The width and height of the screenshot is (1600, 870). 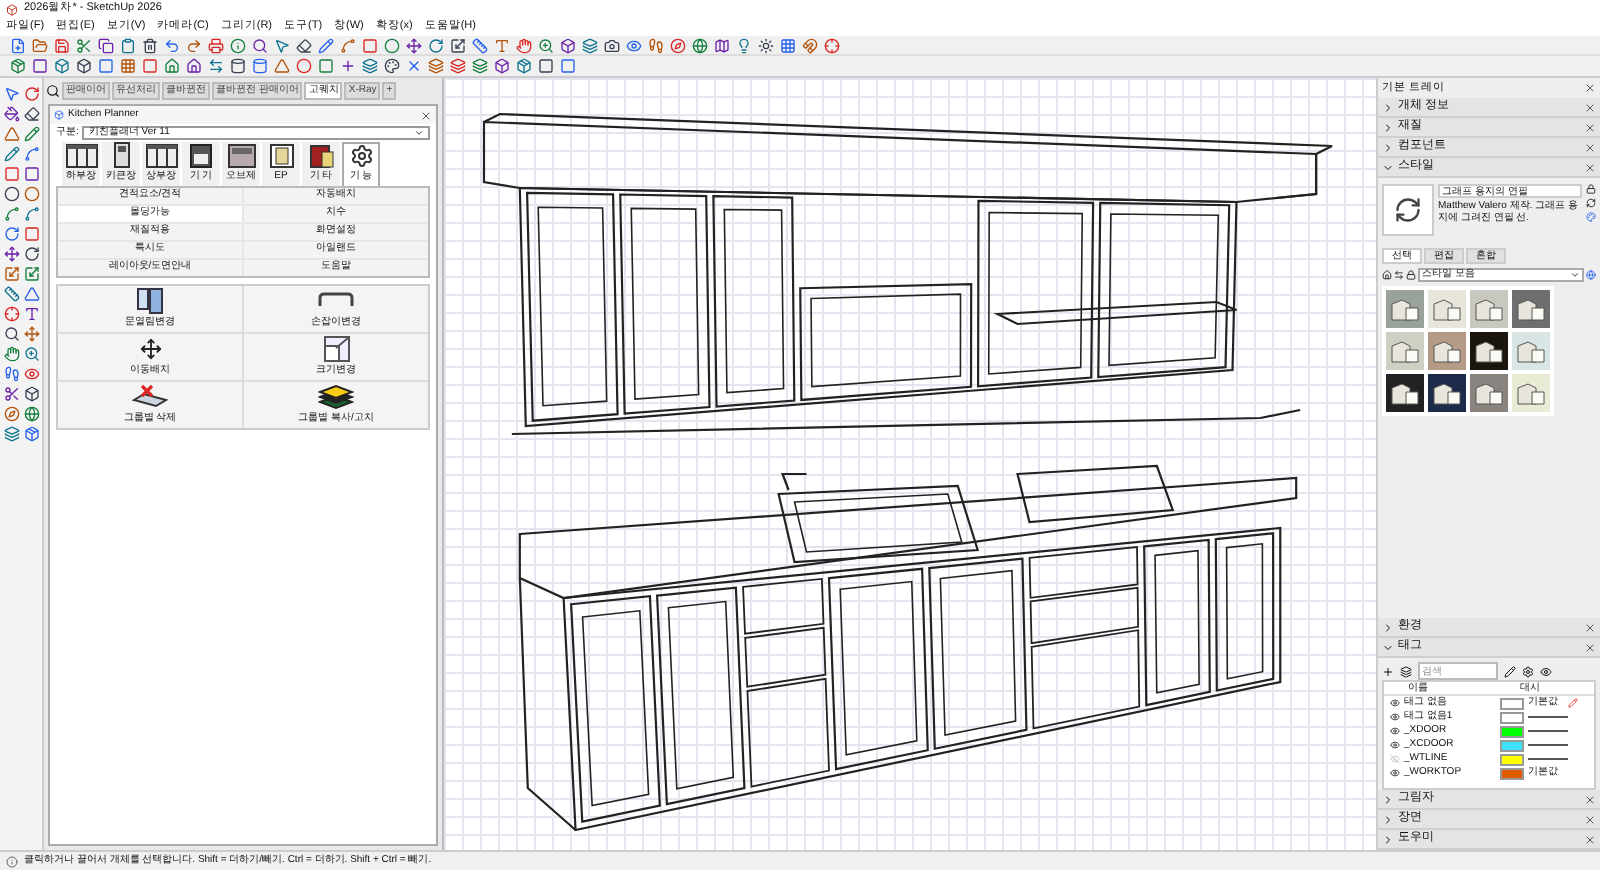 What do you see at coordinates (1387, 275) in the screenshot?
I see `home-icon` at bounding box center [1387, 275].